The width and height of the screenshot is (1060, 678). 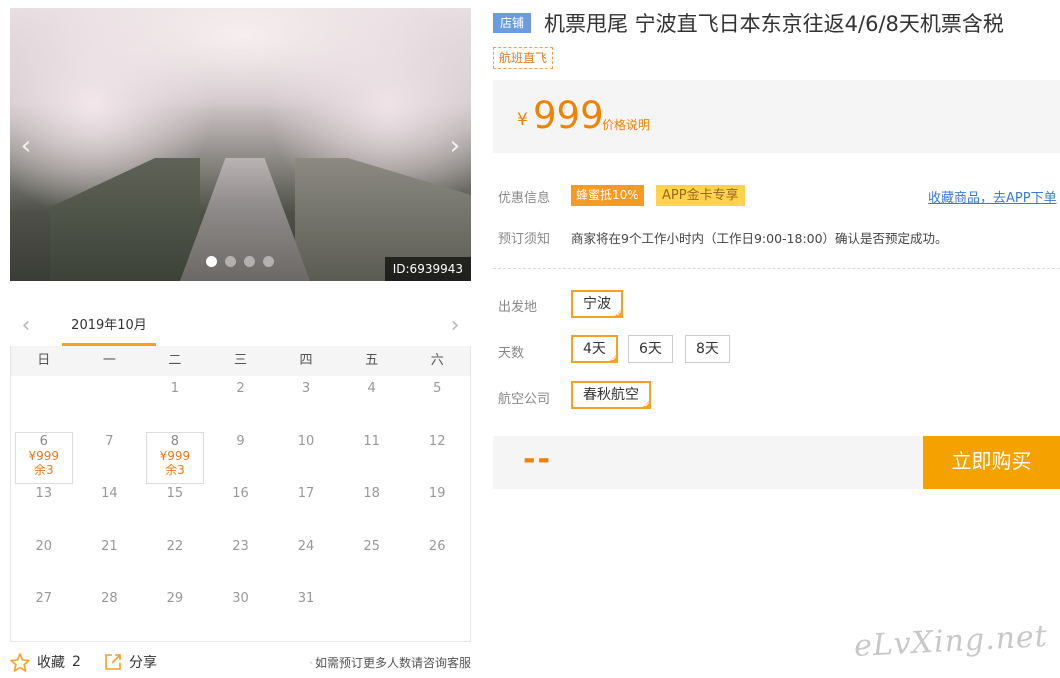 I want to click on notice-label: 预订须知, so click(x=524, y=239).